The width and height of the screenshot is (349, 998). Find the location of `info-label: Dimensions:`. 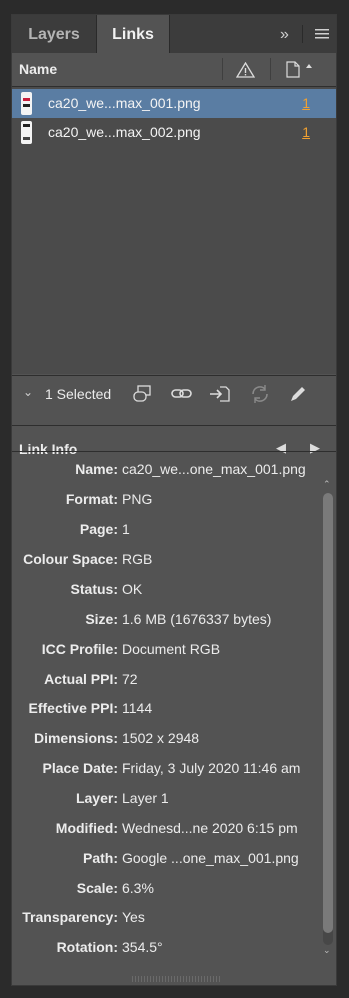

info-label: Dimensions: is located at coordinates (75, 738).